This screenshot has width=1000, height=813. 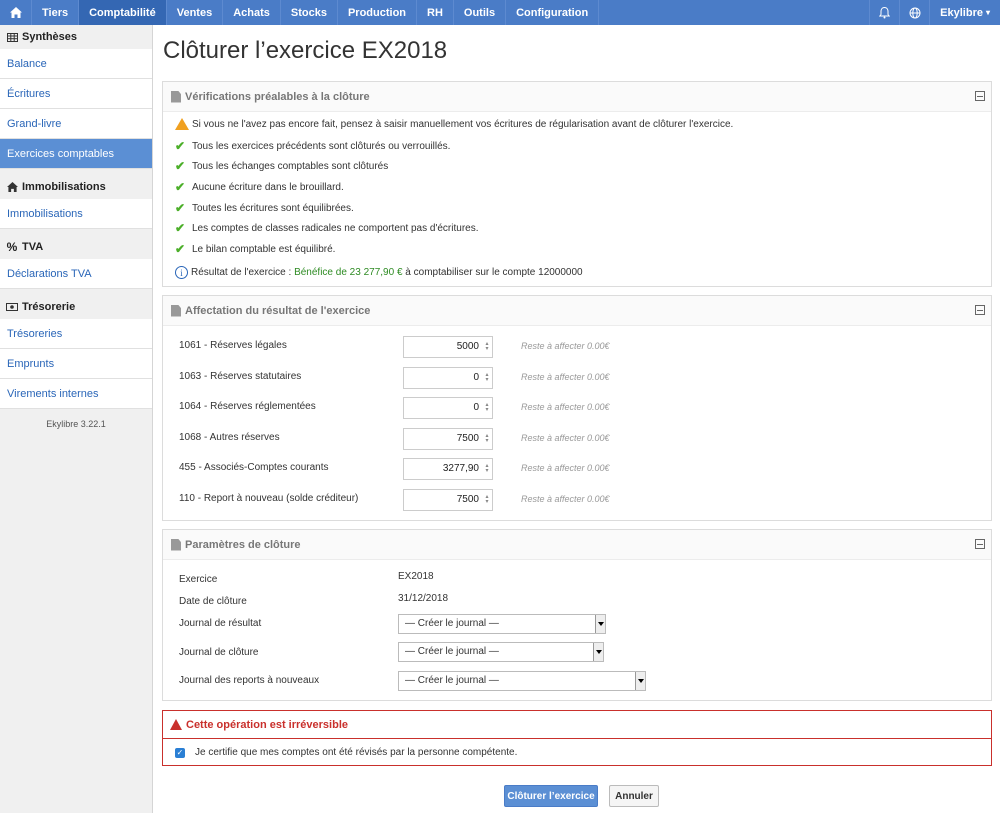 What do you see at coordinates (378, 12) in the screenshot?
I see `nav-production: Production` at bounding box center [378, 12].